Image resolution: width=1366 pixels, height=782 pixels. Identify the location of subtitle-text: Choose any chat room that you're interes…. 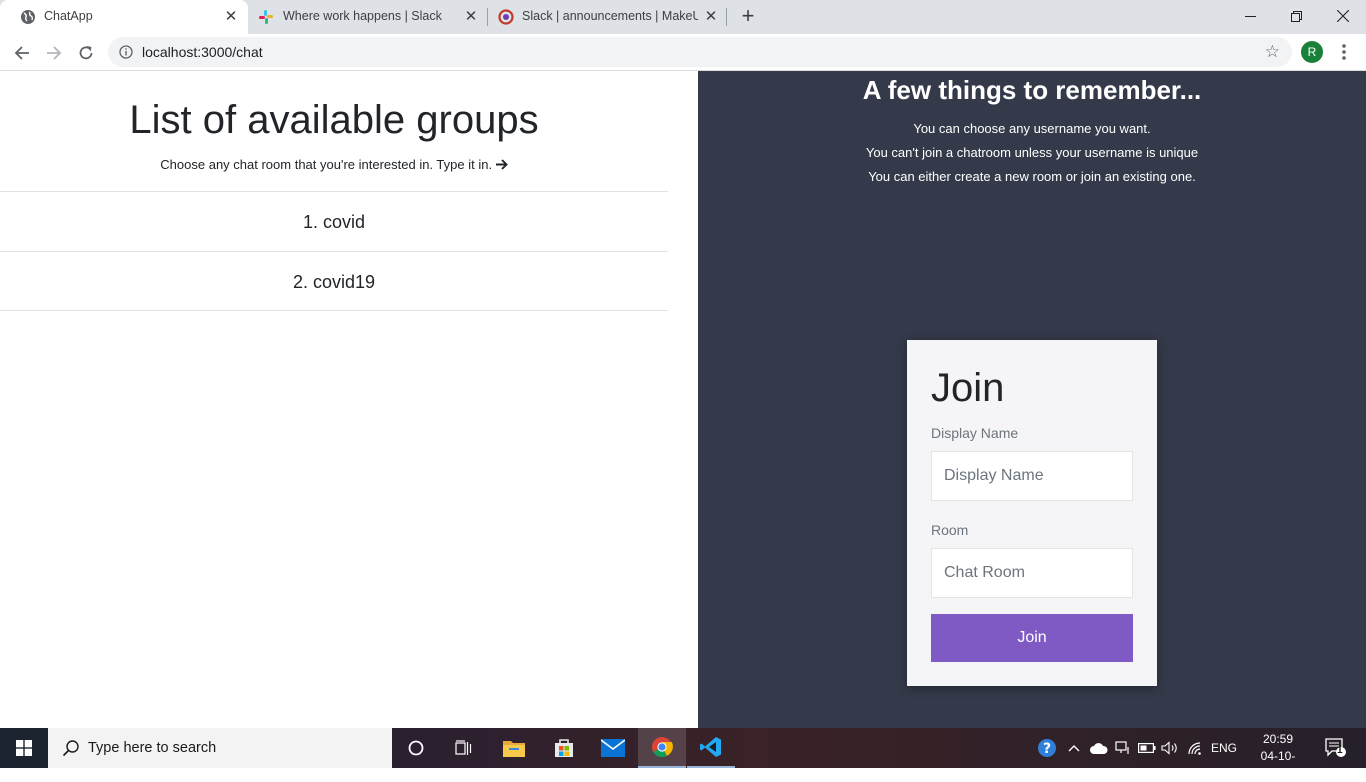
(326, 164).